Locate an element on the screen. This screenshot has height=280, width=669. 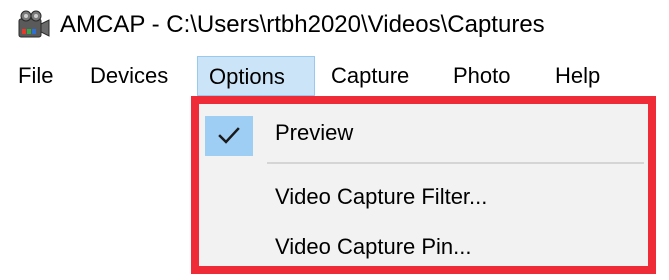
menu-bar: File Devices Options Capture Photo Help is located at coordinates (334, 76).